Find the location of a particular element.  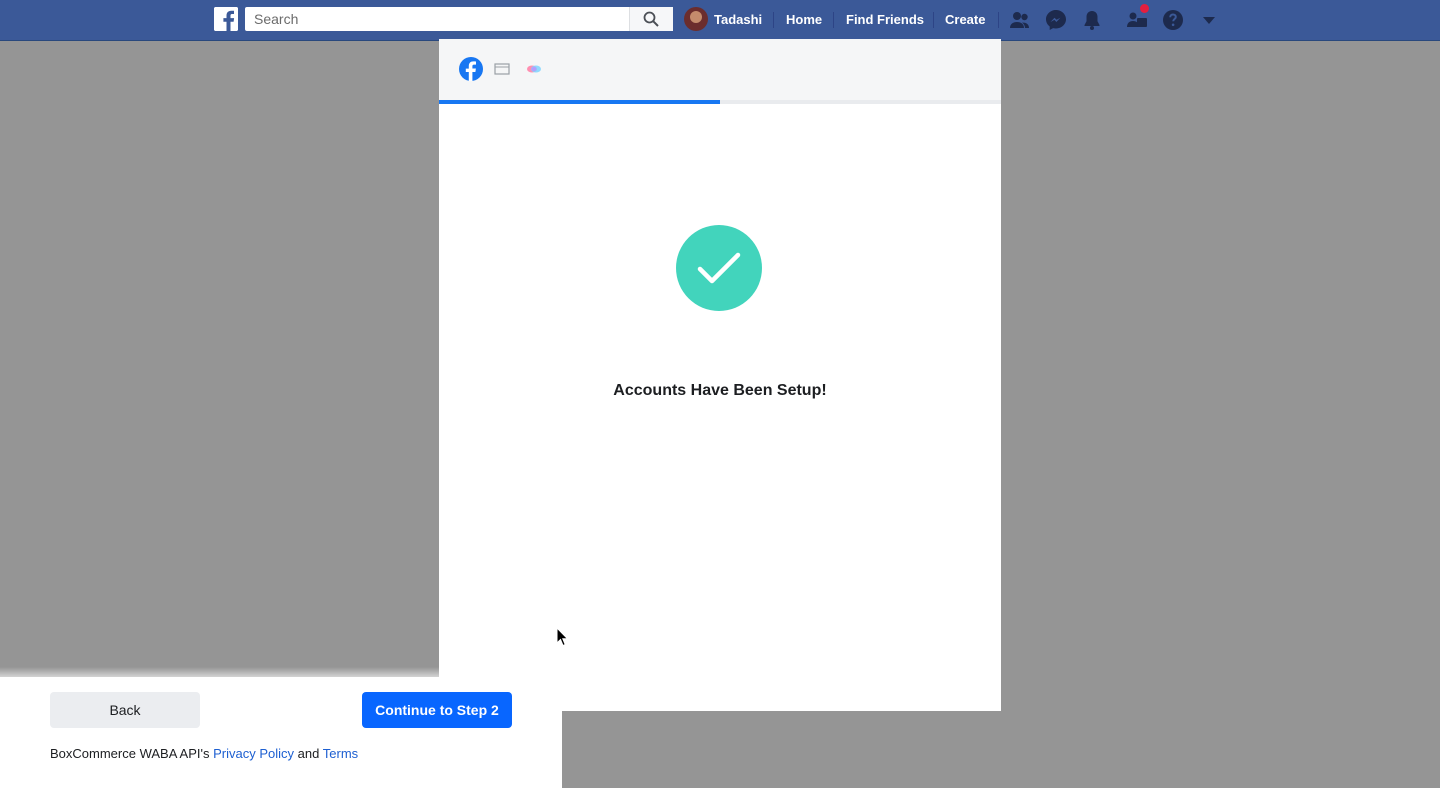

nav-home-link: Home is located at coordinates (804, 19).